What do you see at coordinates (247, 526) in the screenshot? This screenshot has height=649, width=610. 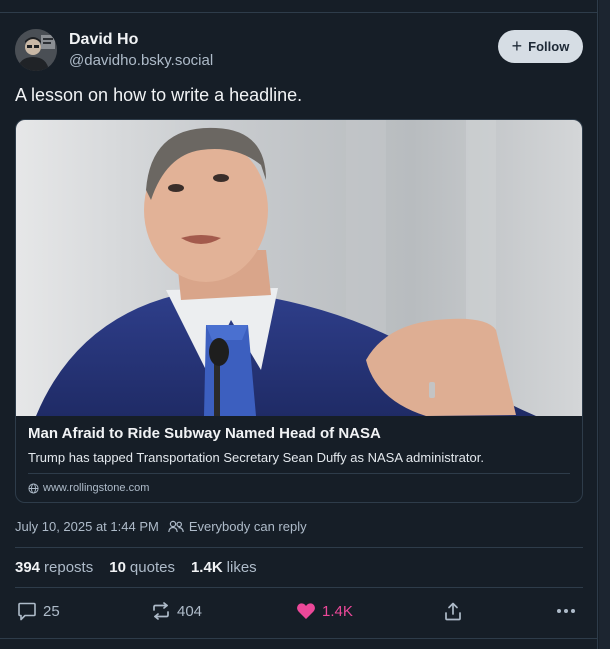 I see `reply-setting-label: Everybody can reply` at bounding box center [247, 526].